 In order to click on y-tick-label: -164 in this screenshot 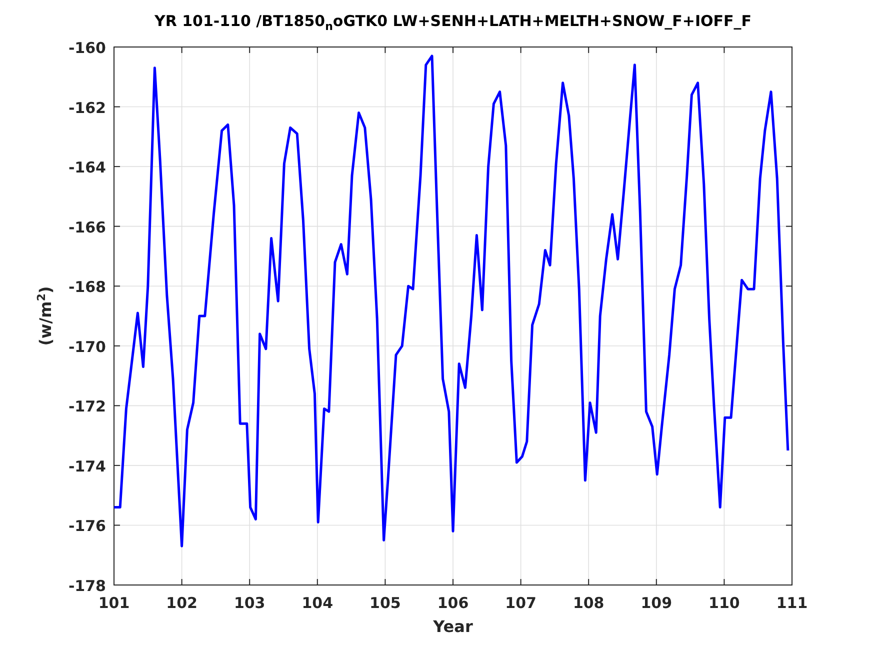, I will do `click(87, 167)`.